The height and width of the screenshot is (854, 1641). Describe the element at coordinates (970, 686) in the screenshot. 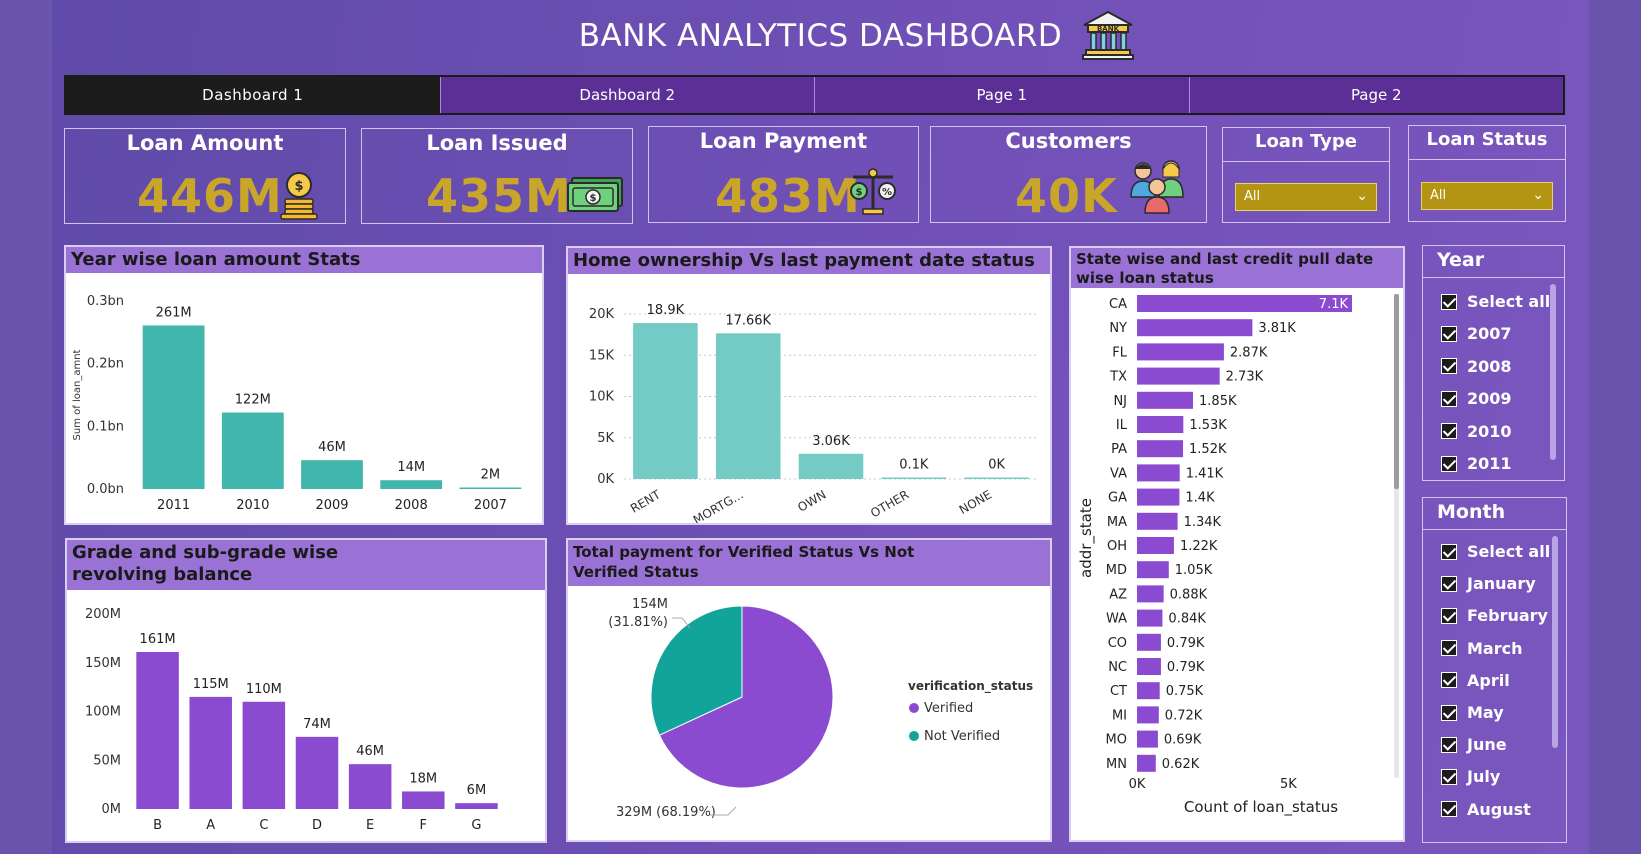

I see `legend-title: verification_status` at that location.